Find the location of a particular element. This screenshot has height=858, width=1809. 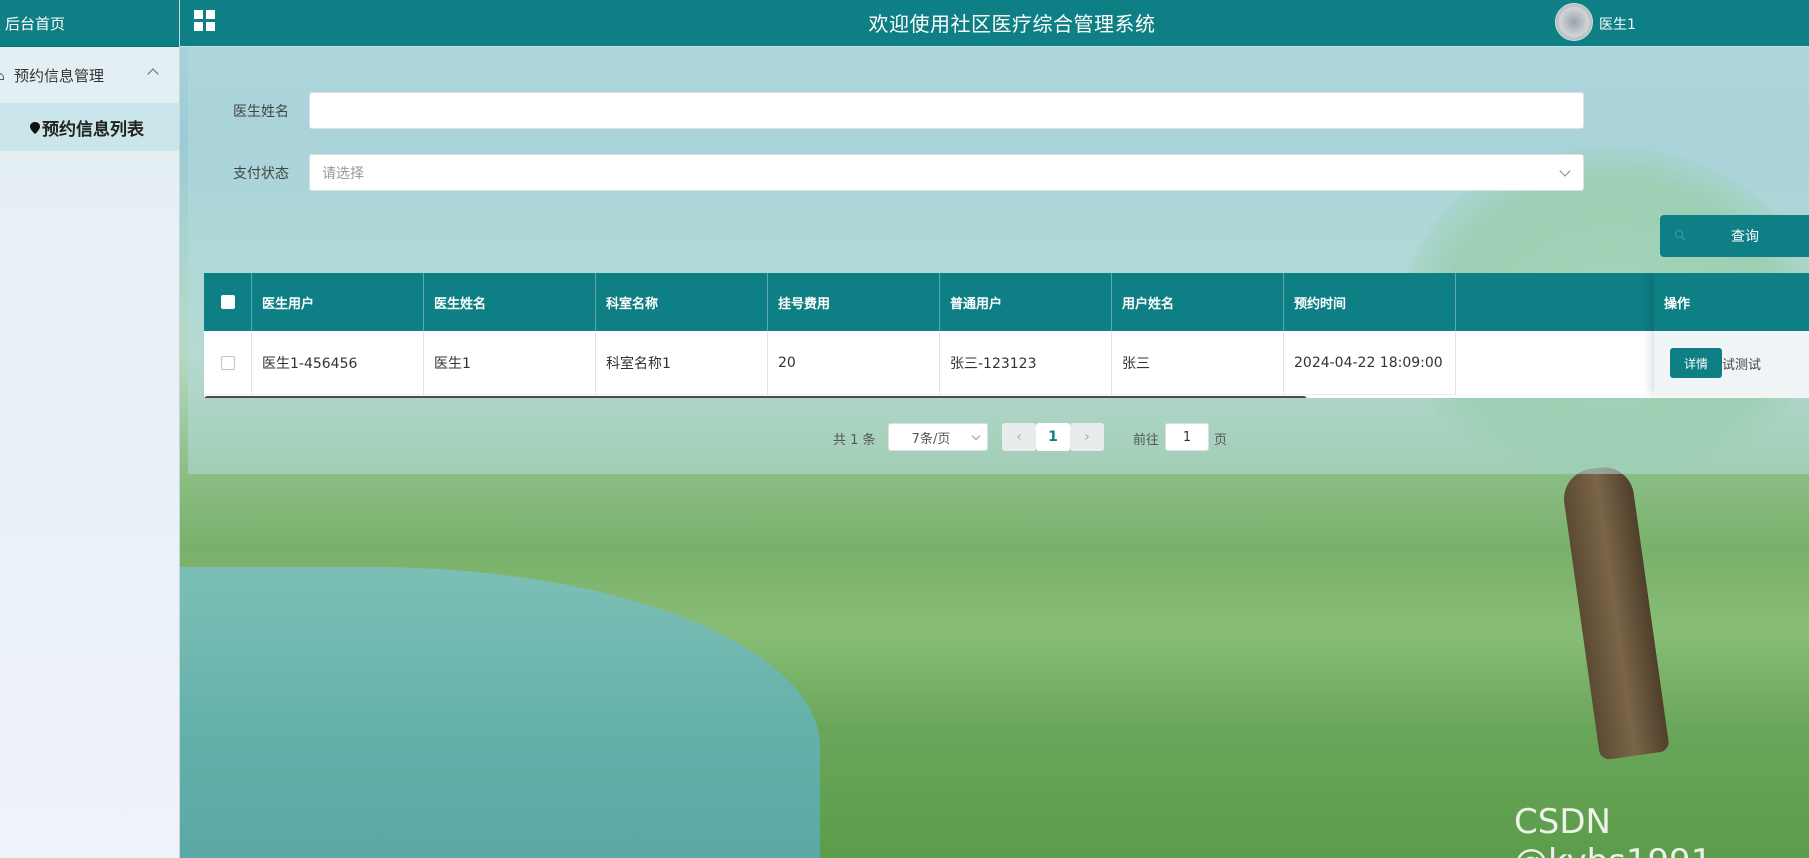

select-all-checkbox is located at coordinates (227, 302).